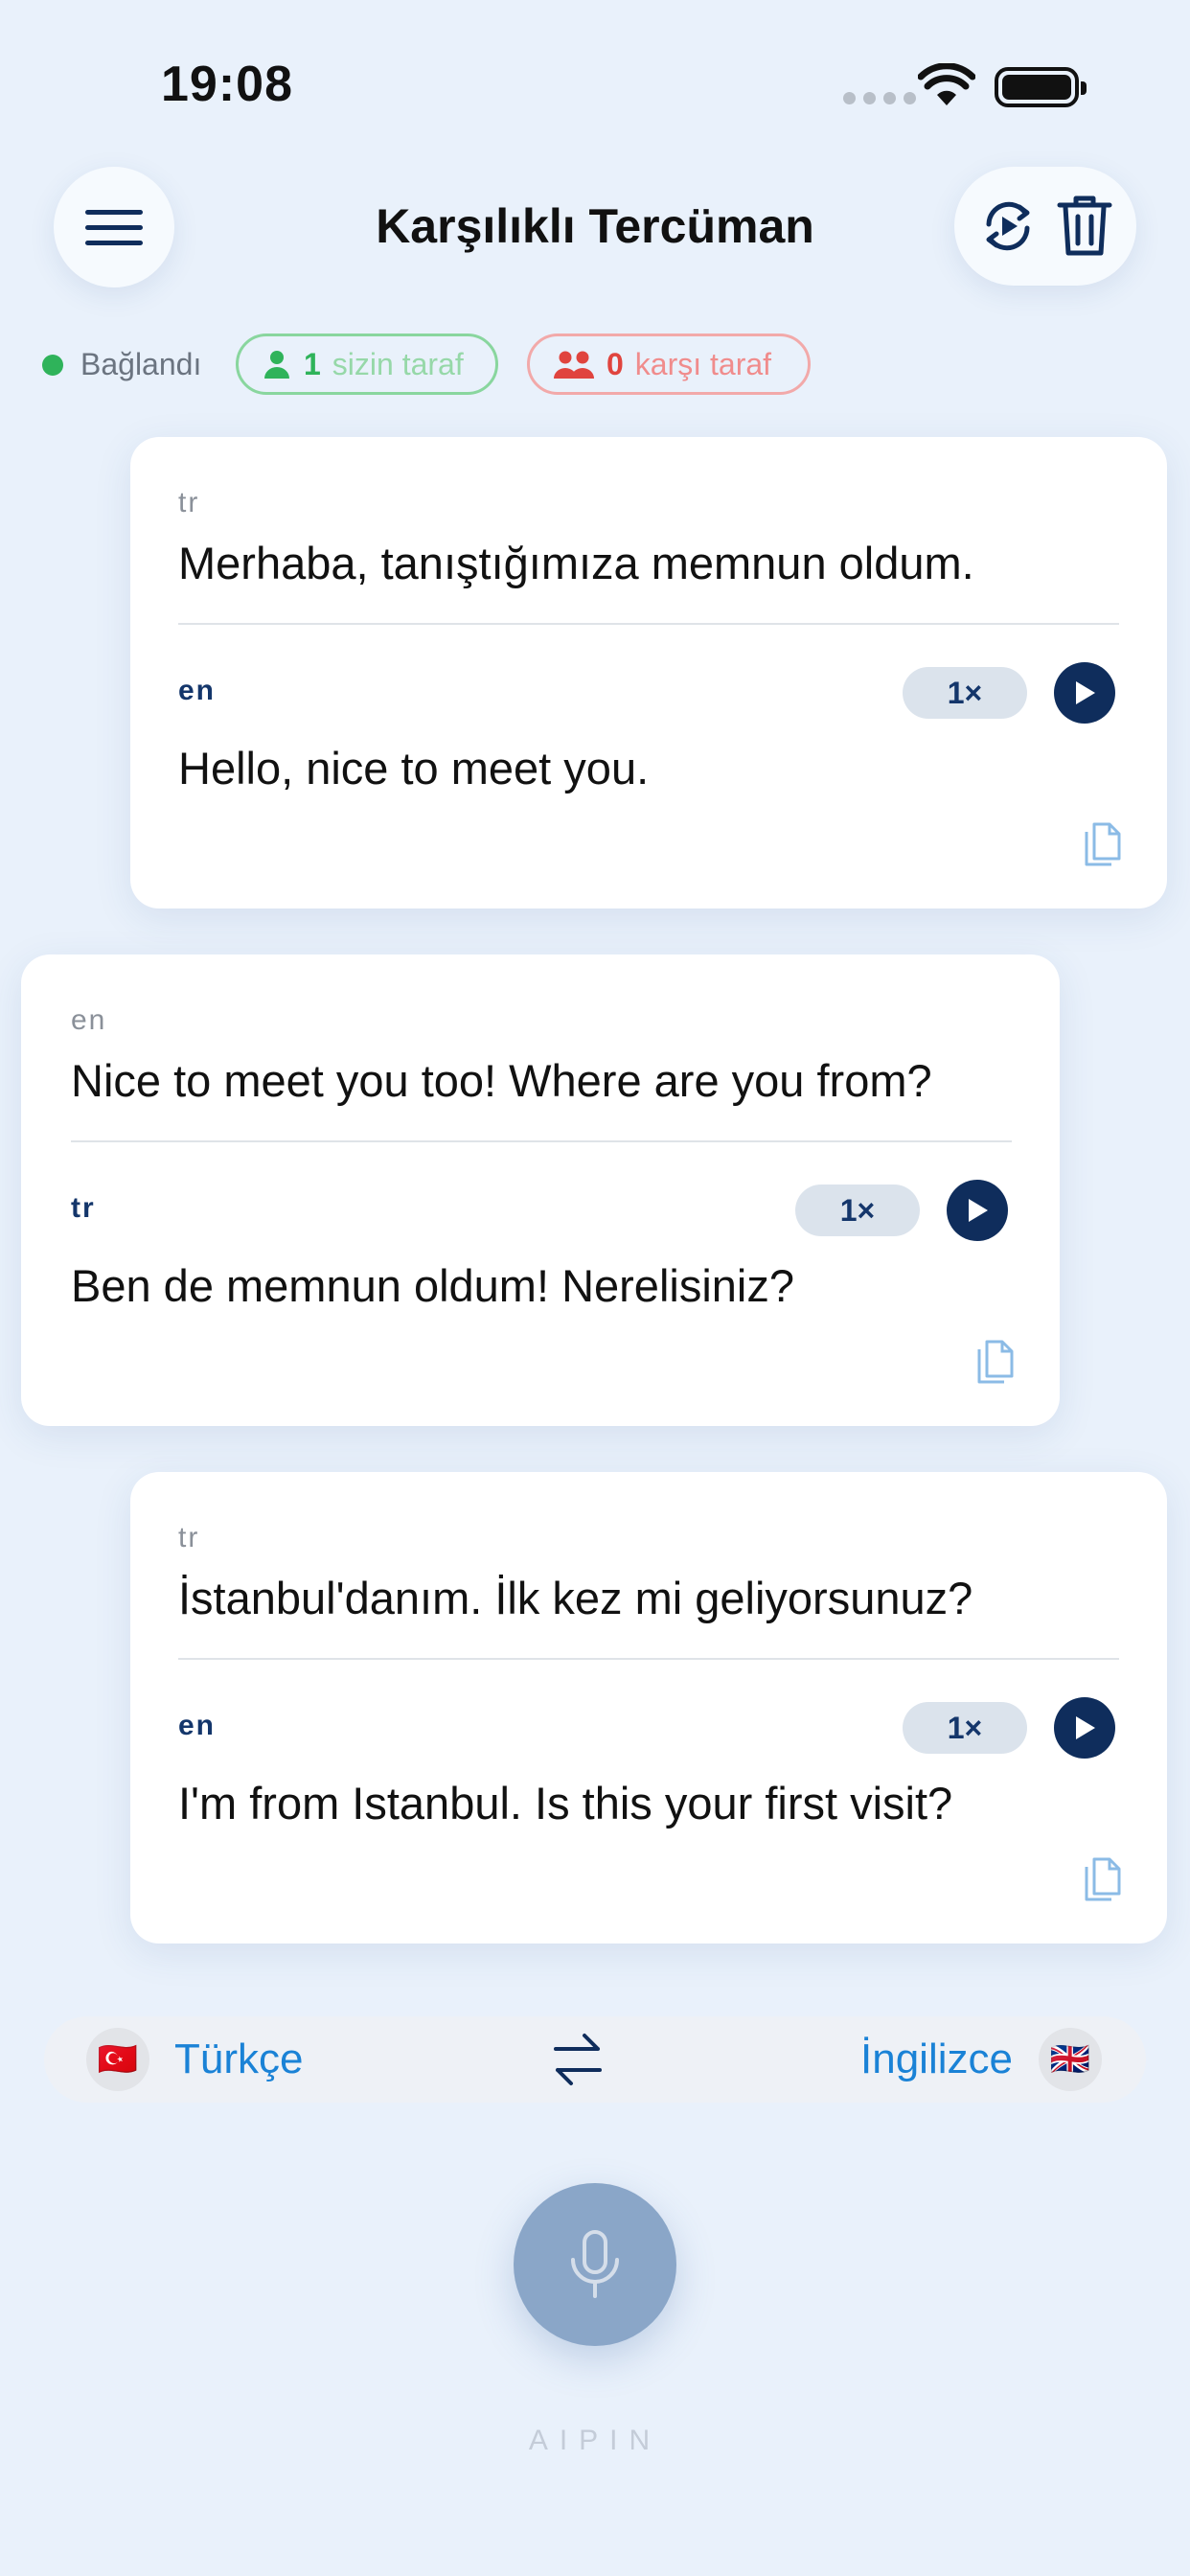 The image size is (1190, 2576). What do you see at coordinates (1084, 226) in the screenshot?
I see `trash-icon` at bounding box center [1084, 226].